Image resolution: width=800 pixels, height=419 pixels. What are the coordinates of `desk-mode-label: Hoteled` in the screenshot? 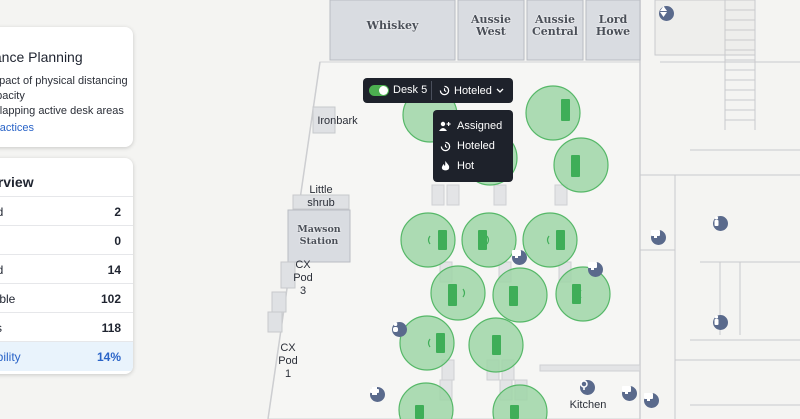 It's located at (473, 90).